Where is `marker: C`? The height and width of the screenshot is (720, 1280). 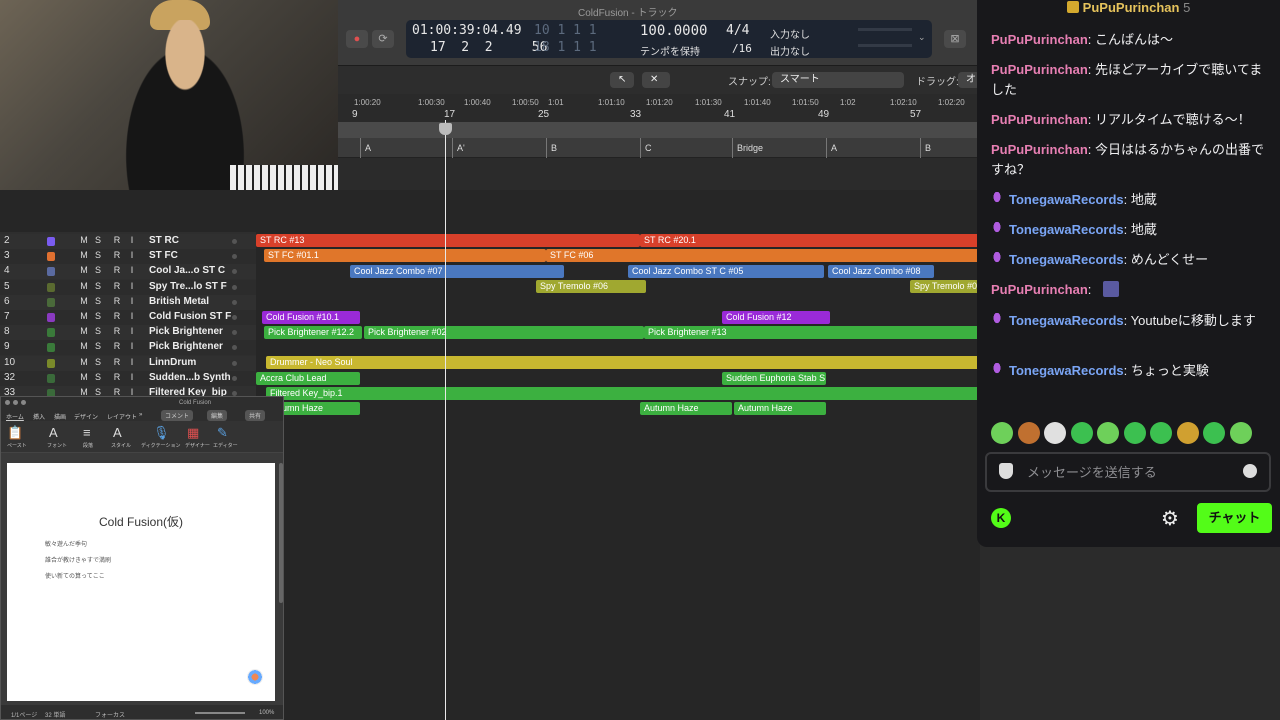
marker: C is located at coordinates (646, 148).